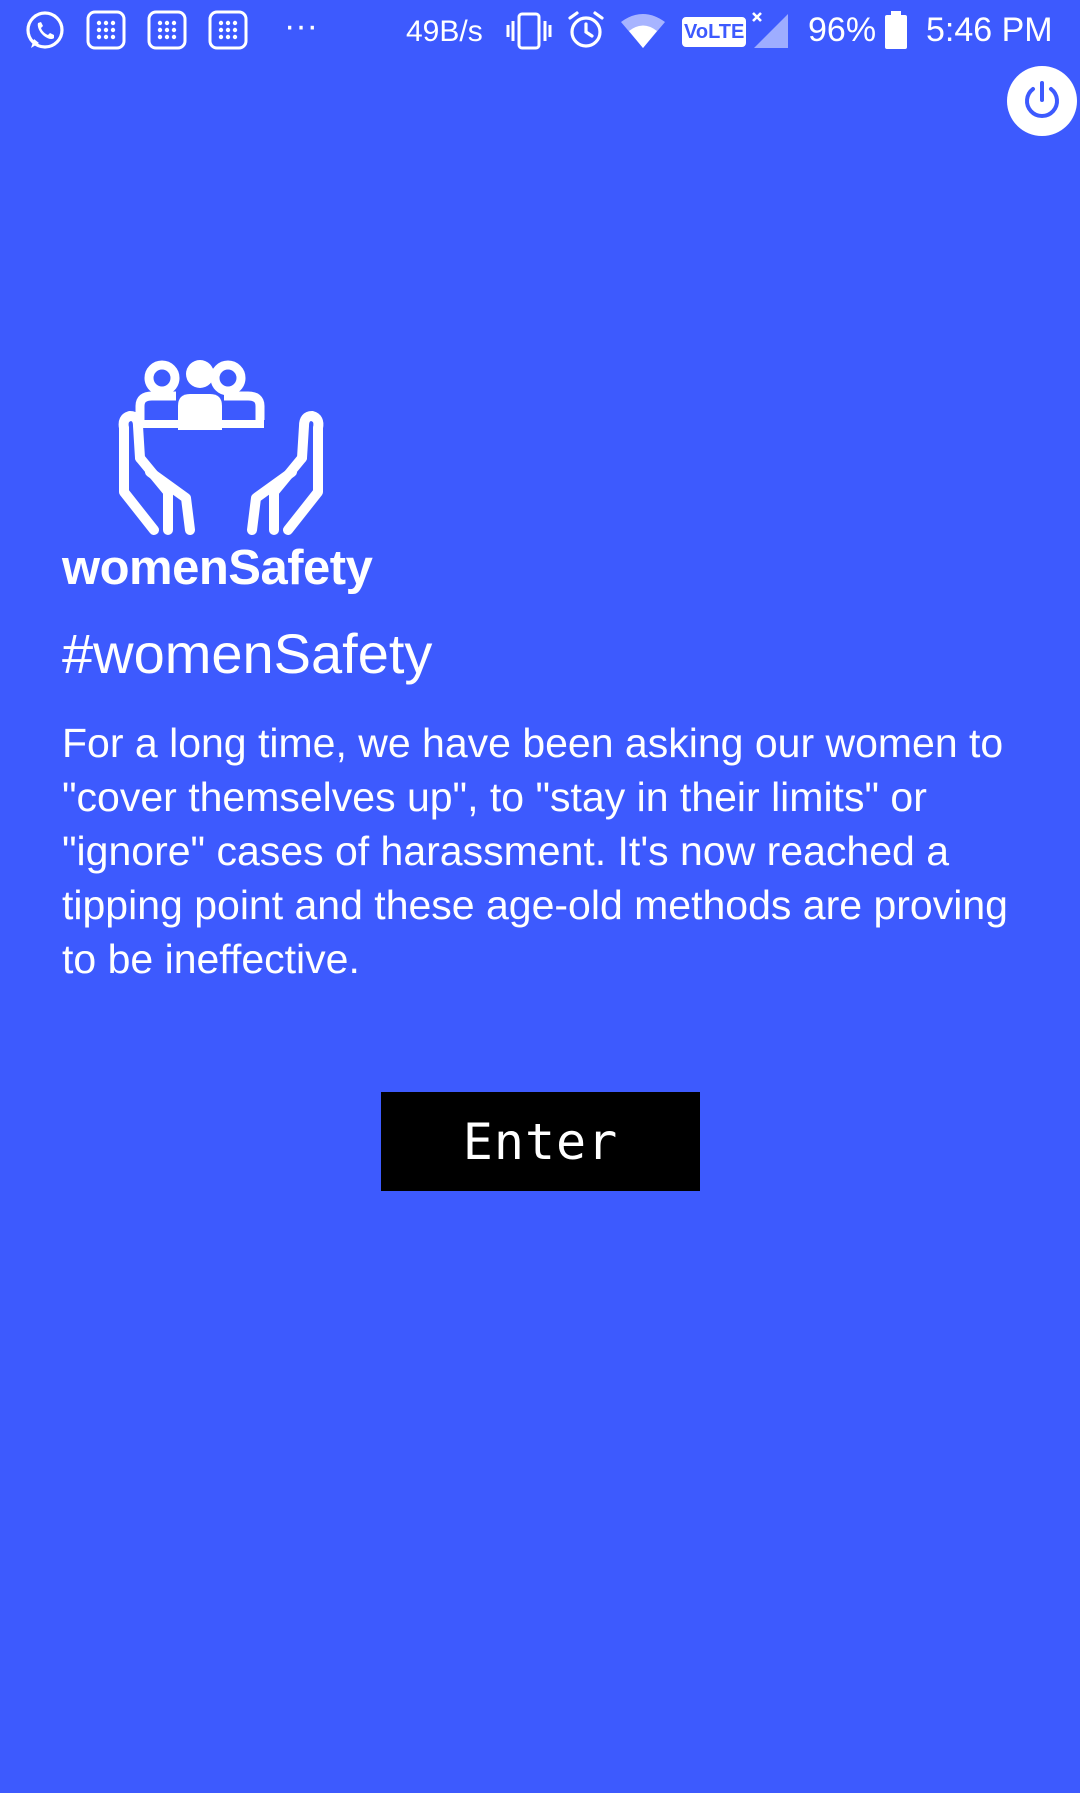 The image size is (1080, 1793). What do you see at coordinates (896, 30) in the screenshot?
I see `battery-icon` at bounding box center [896, 30].